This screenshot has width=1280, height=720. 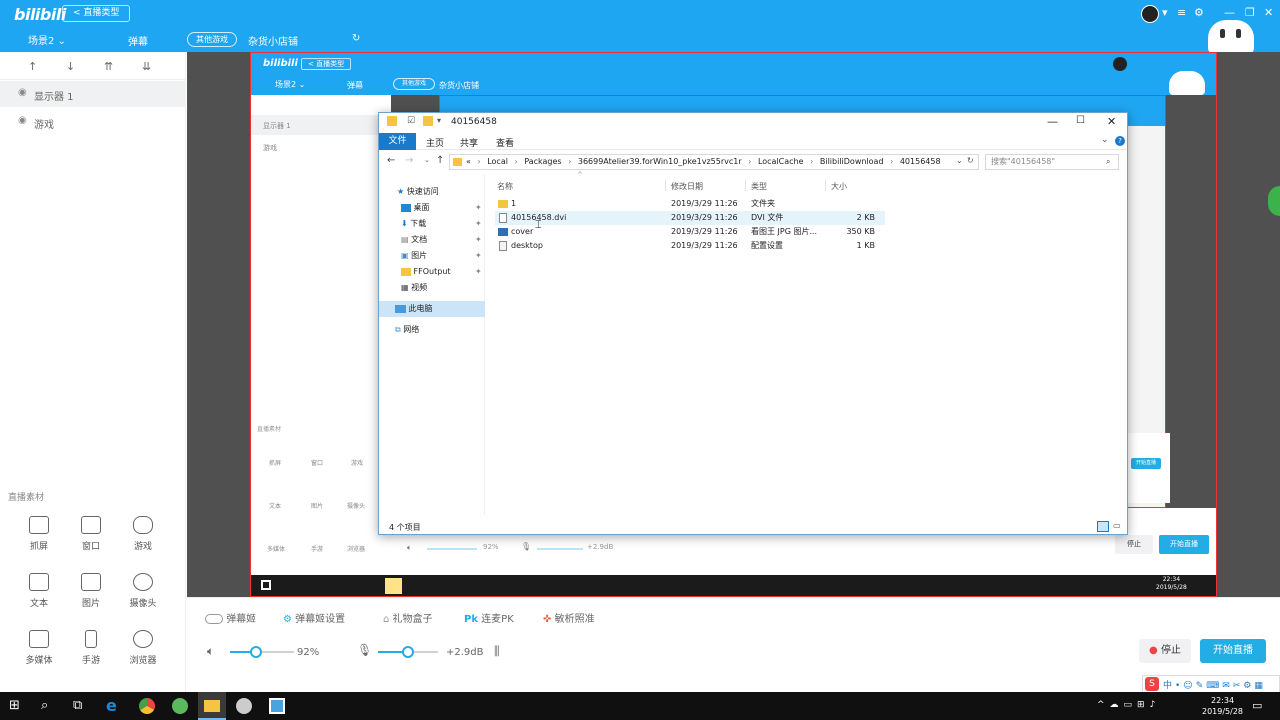 What do you see at coordinates (959, 160) in the screenshot?
I see `address-dropdown-icon: ⌄` at bounding box center [959, 160].